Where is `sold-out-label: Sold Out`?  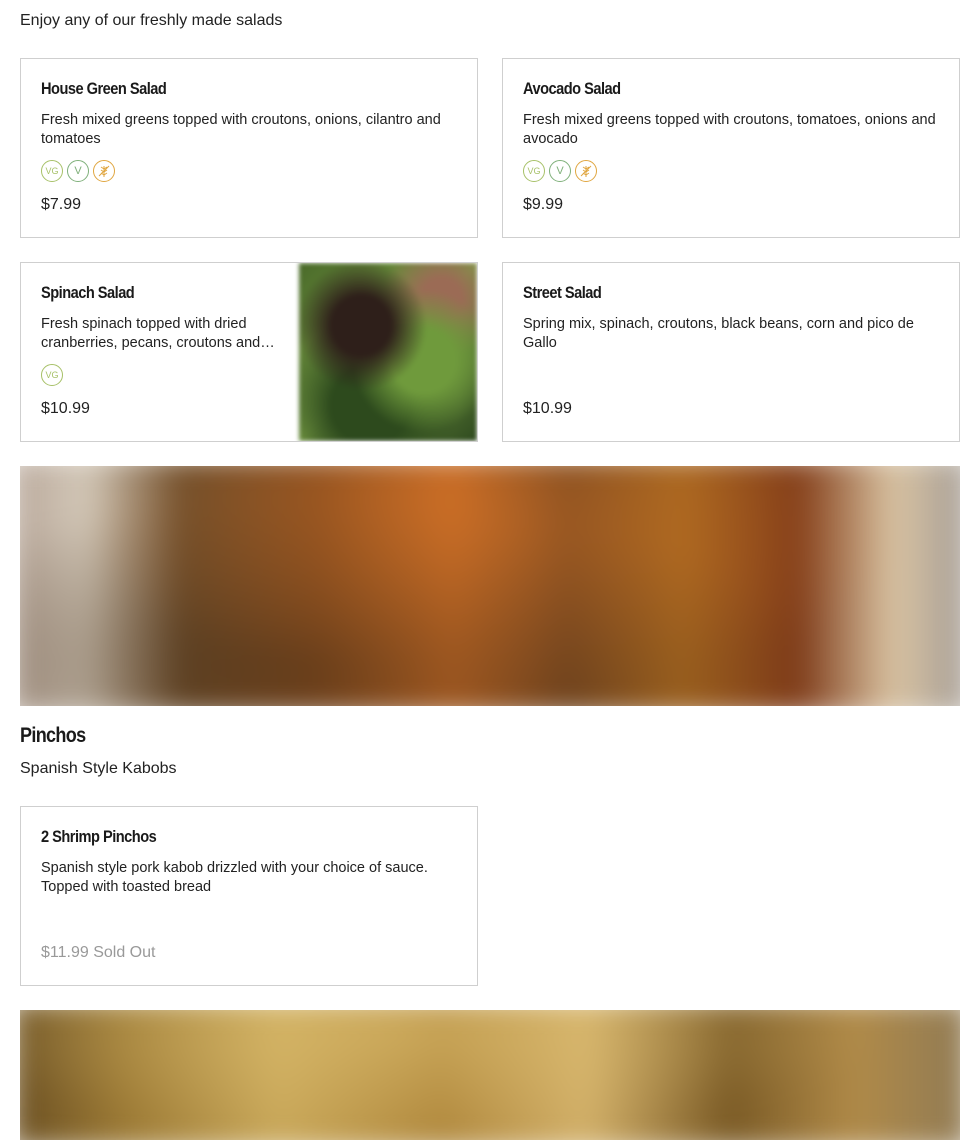
sold-out-label: Sold Out is located at coordinates (124, 952).